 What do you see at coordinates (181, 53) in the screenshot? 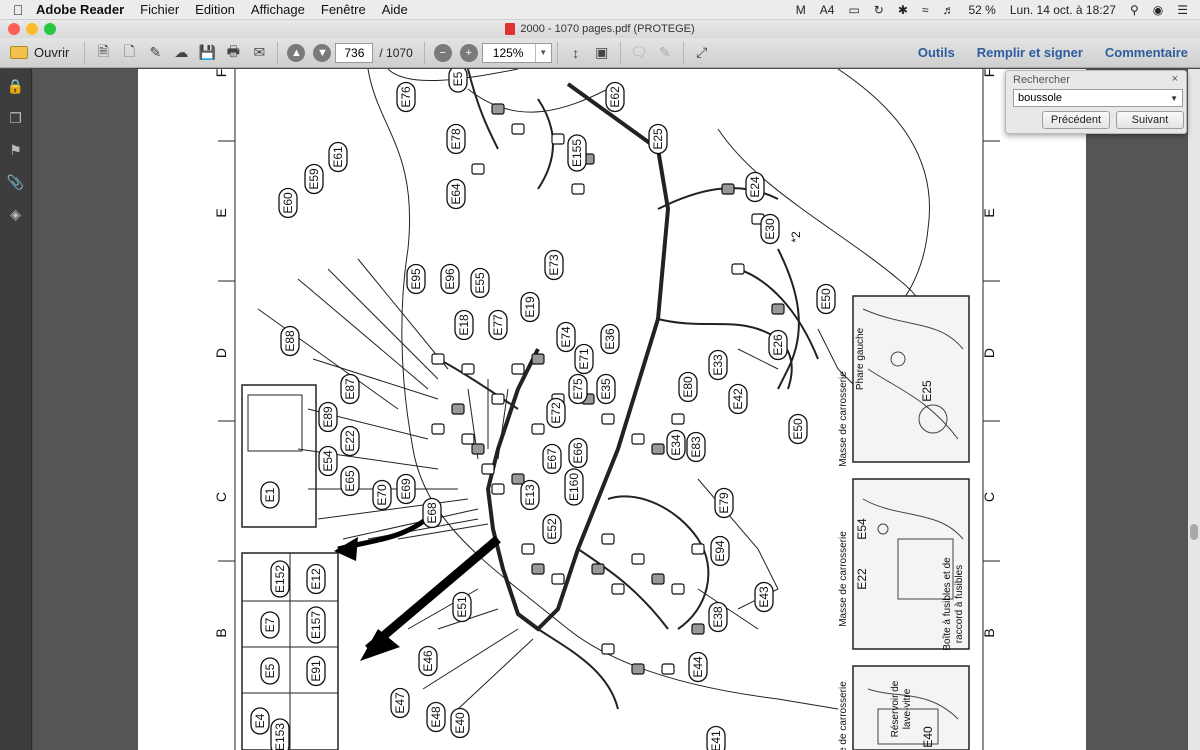
I see `upload-cloud-icon: ☁` at bounding box center [181, 53].